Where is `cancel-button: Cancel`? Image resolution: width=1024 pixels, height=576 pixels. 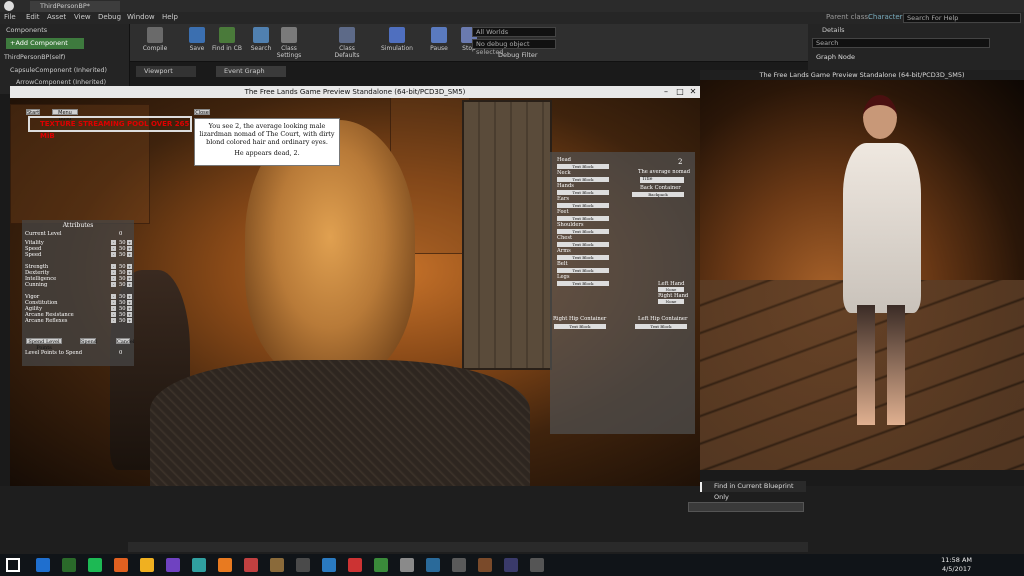 cancel-button: Cancel is located at coordinates (125, 341).